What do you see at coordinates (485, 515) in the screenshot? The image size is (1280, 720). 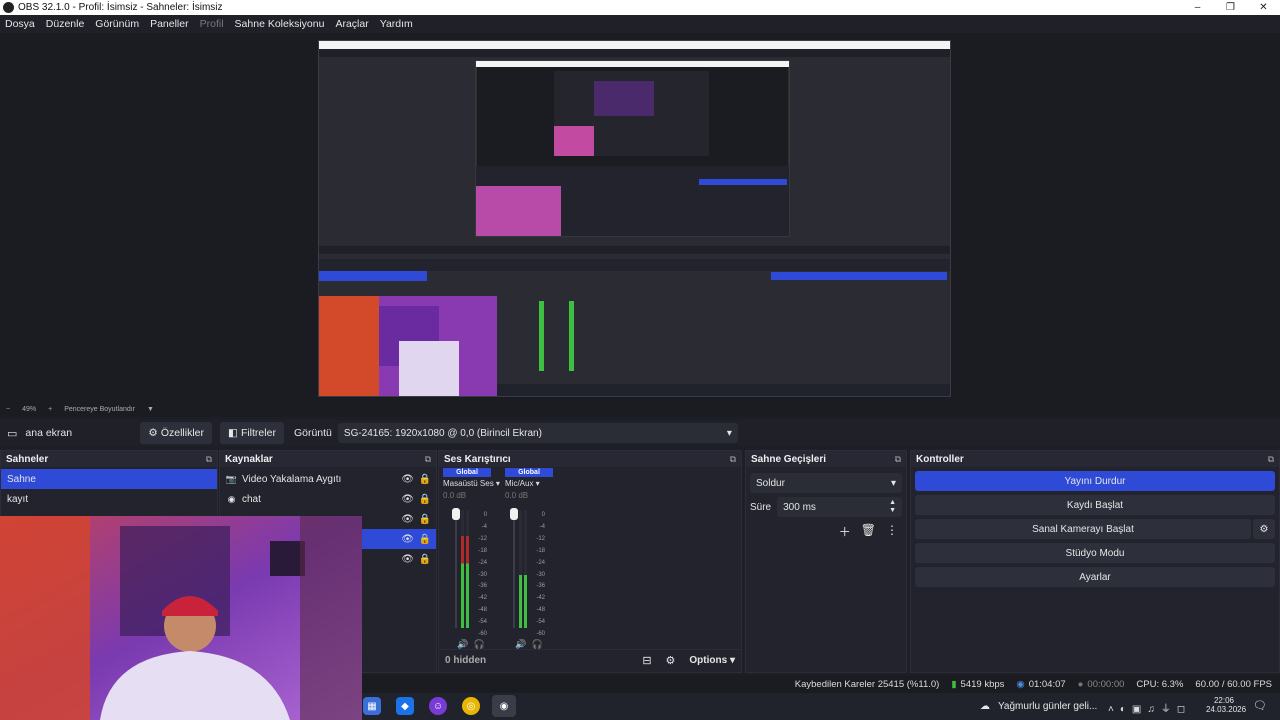 I see `meter-scale-tick: 0` at bounding box center [485, 515].